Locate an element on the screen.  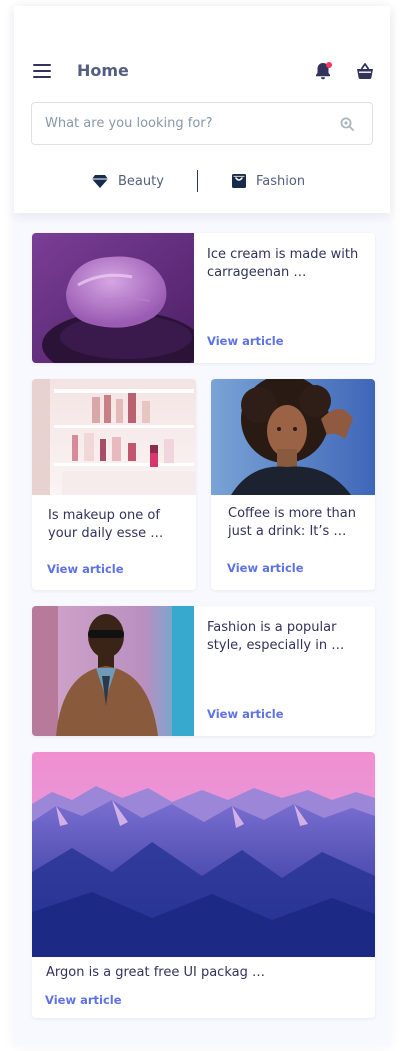
notification-dot is located at coordinates (329, 65).